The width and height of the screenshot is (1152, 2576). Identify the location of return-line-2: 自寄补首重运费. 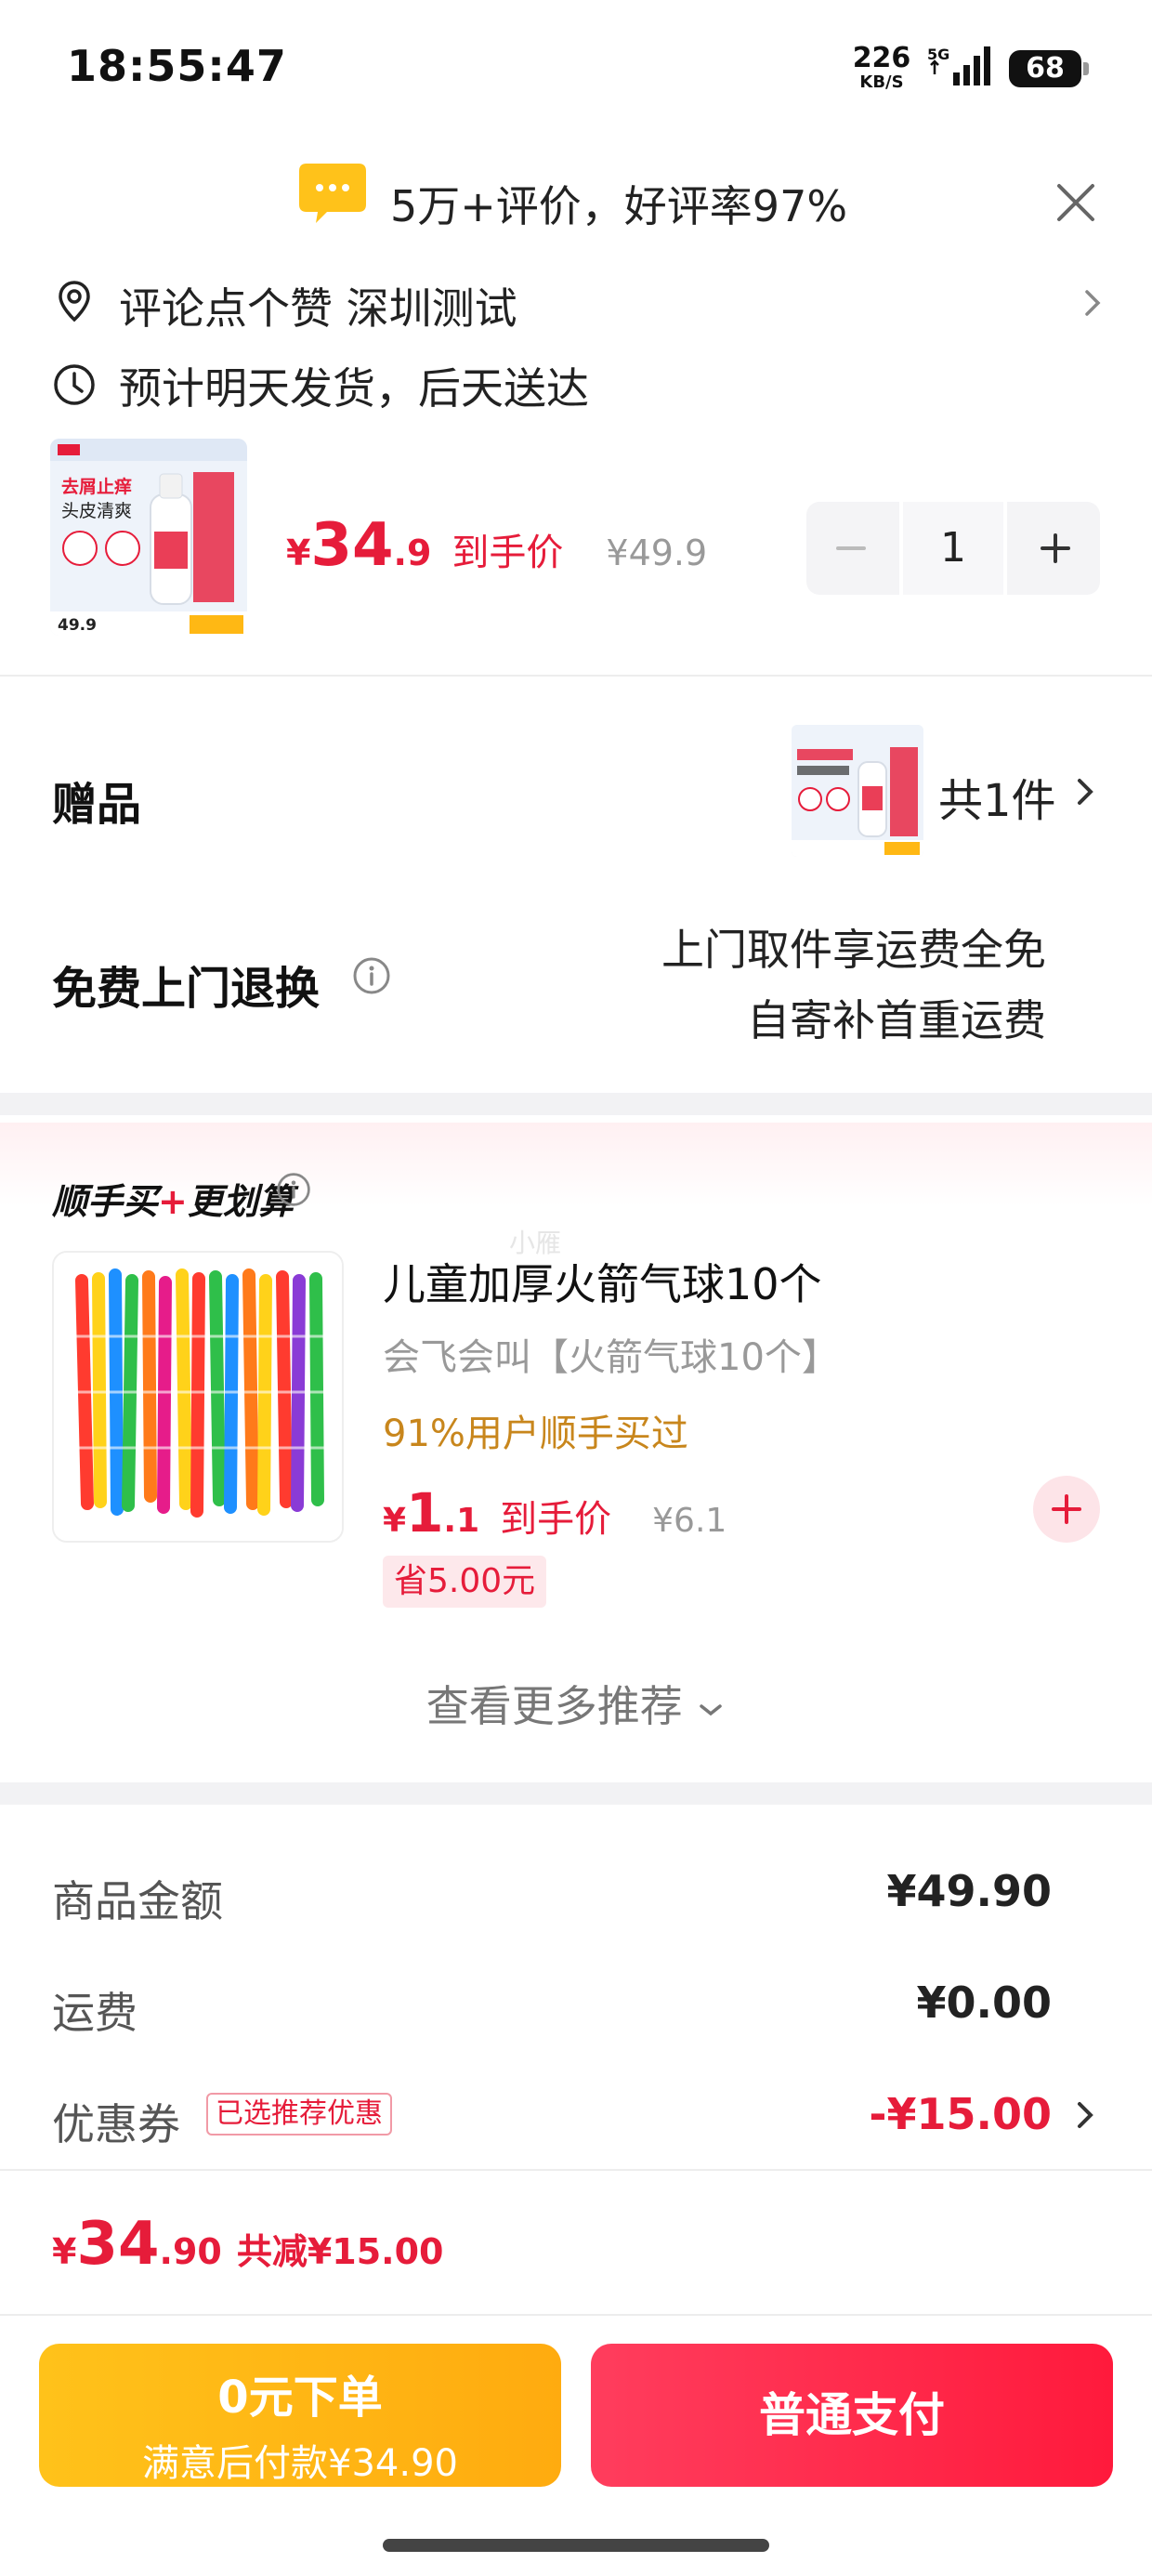
(896, 1020).